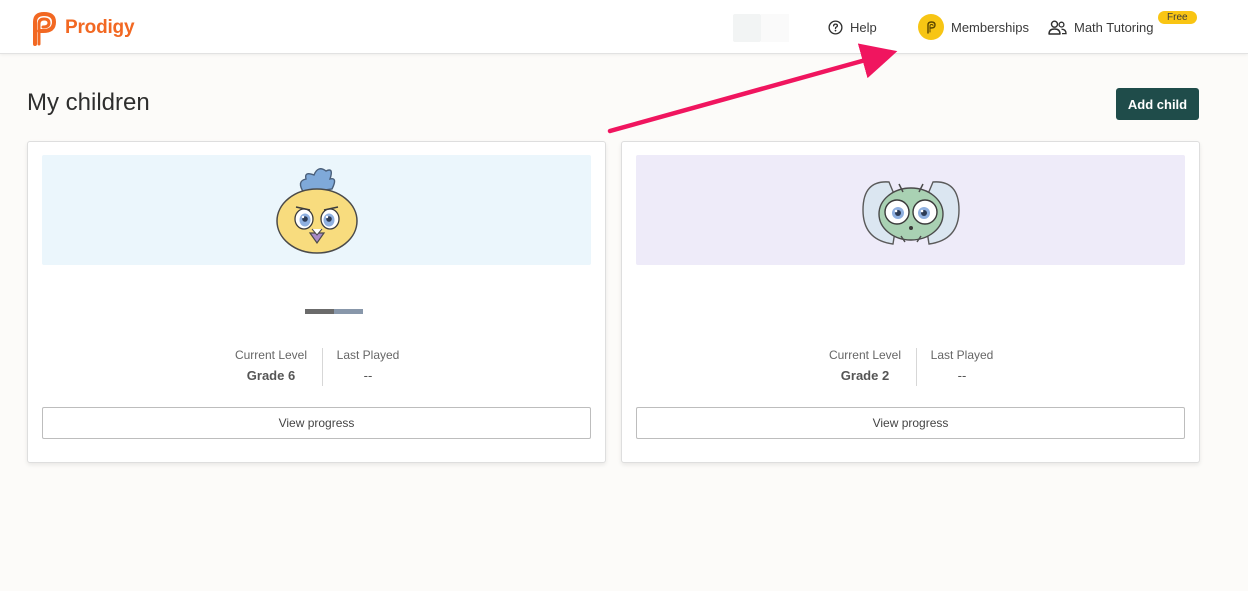 The width and height of the screenshot is (1248, 591). I want to click on chick-avatar-icon, so click(316, 211).